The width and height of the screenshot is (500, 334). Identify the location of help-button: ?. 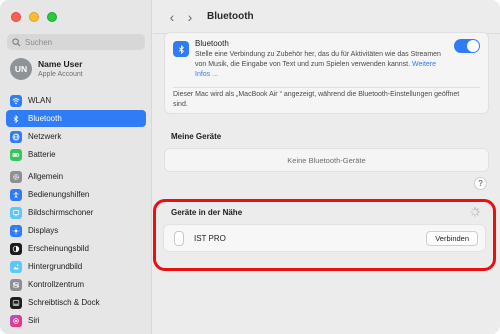
(480, 183).